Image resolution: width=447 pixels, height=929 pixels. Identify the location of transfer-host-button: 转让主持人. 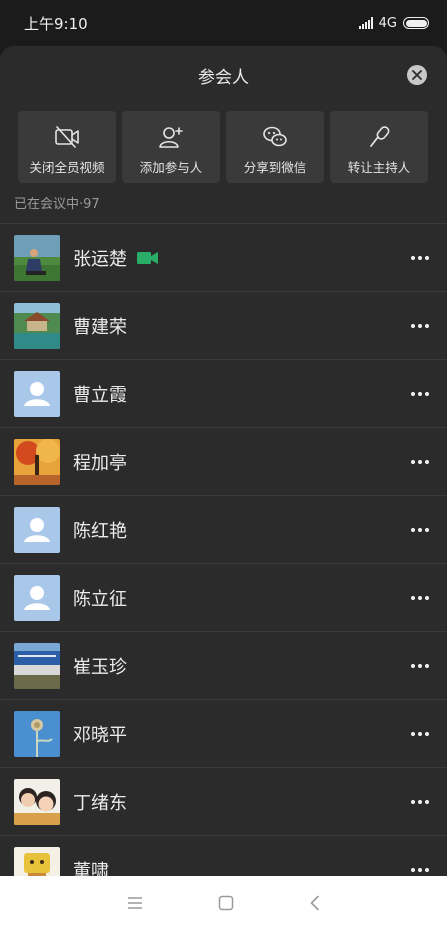
(379, 147).